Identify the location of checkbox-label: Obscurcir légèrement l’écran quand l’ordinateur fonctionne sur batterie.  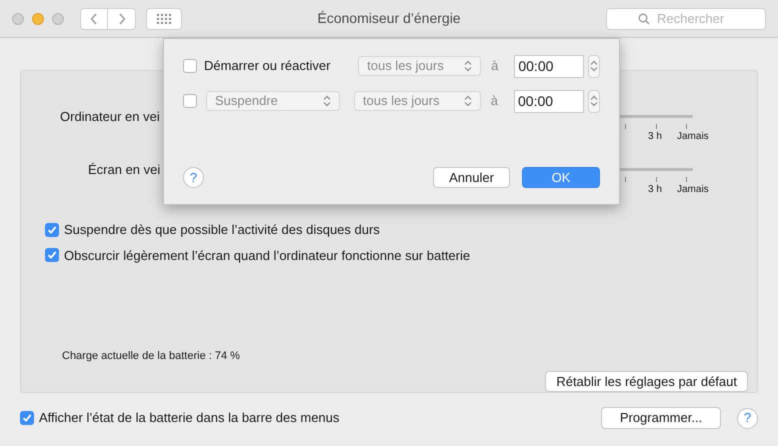
(267, 255).